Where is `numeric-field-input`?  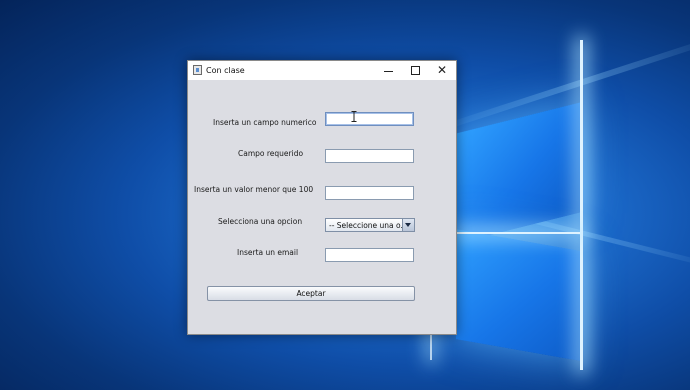 numeric-field-input is located at coordinates (369, 119).